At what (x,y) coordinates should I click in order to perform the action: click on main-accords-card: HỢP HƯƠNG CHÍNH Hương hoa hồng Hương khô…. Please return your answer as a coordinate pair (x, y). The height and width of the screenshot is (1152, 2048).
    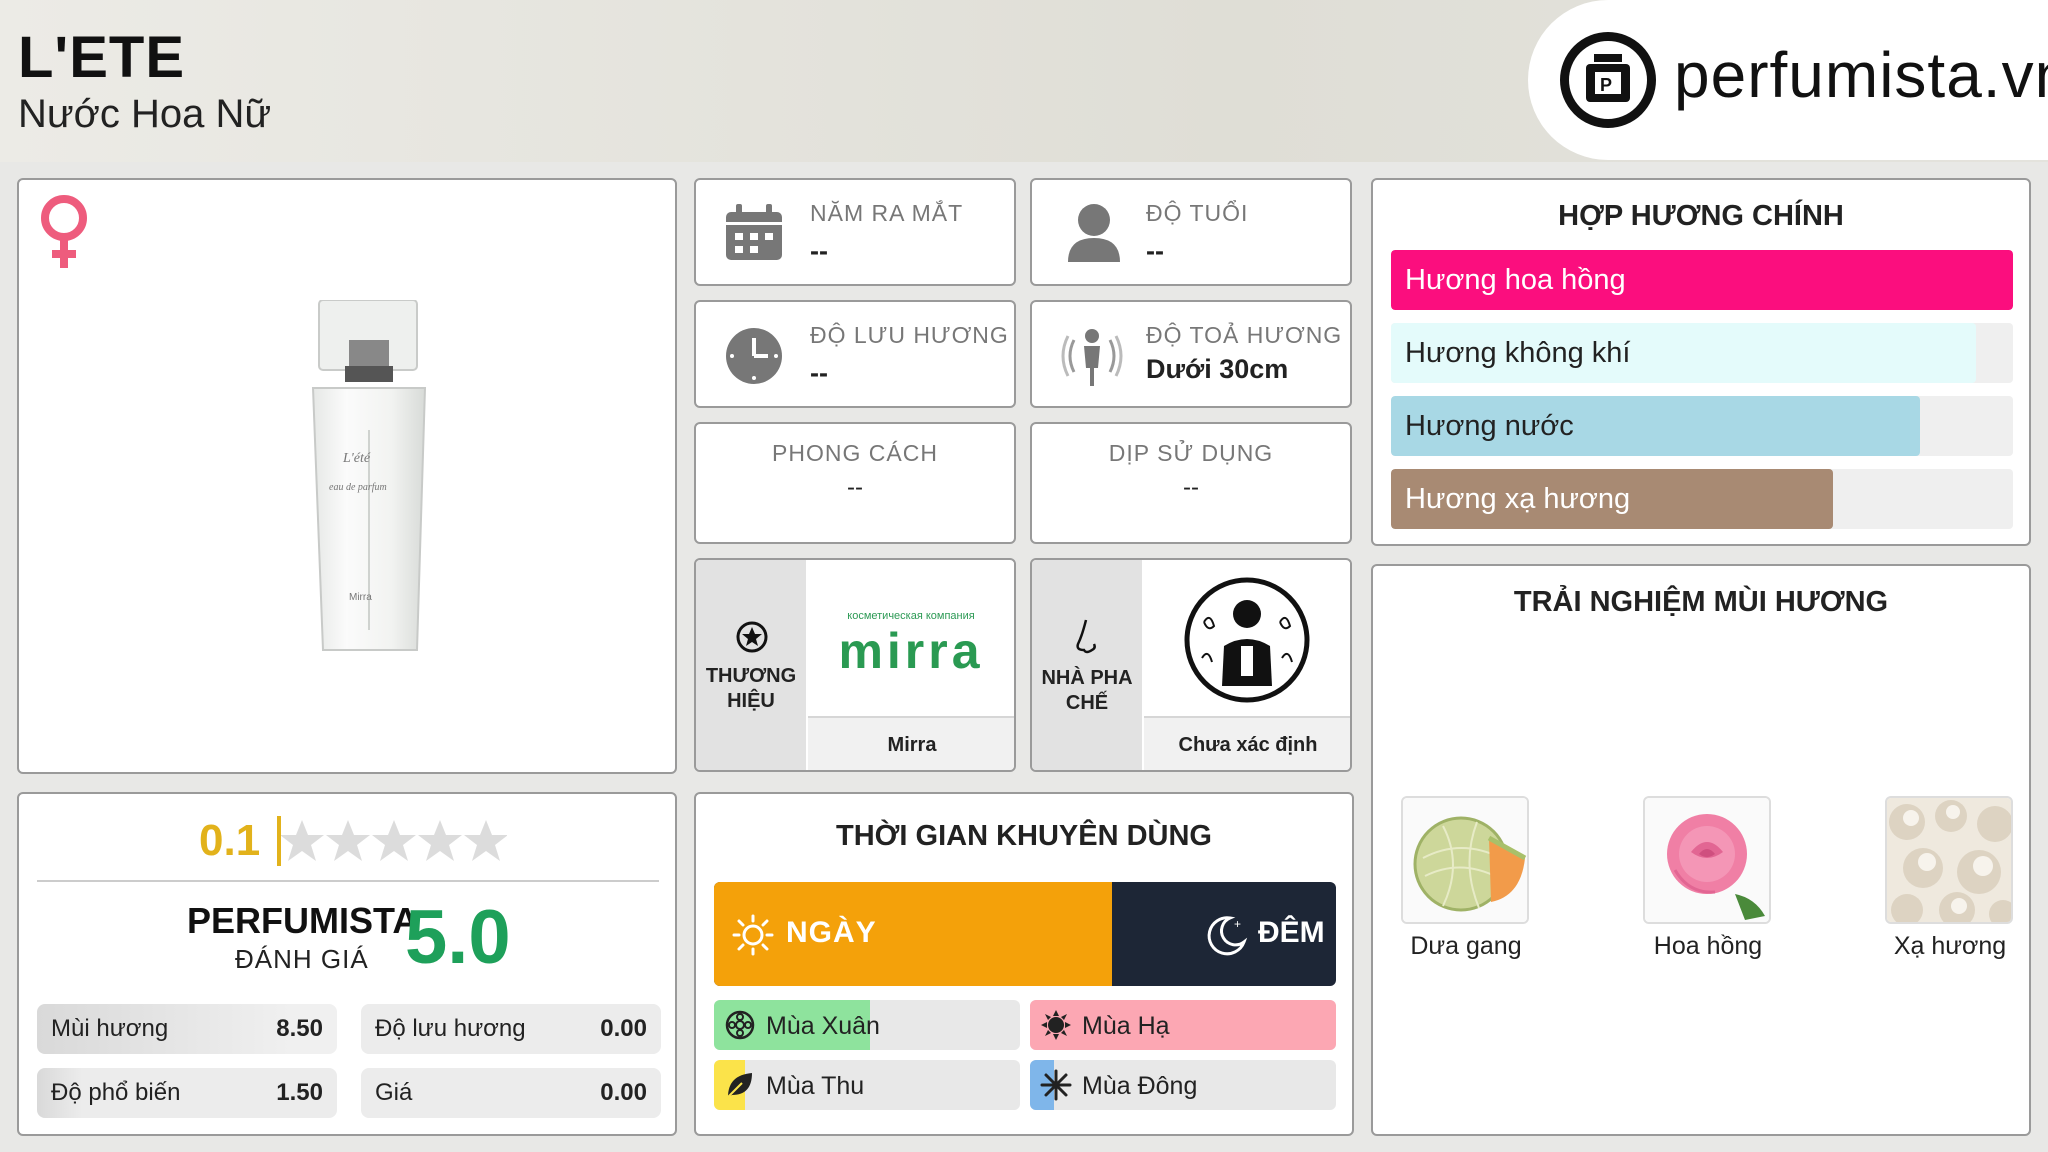
    Looking at the image, I should click on (1701, 362).